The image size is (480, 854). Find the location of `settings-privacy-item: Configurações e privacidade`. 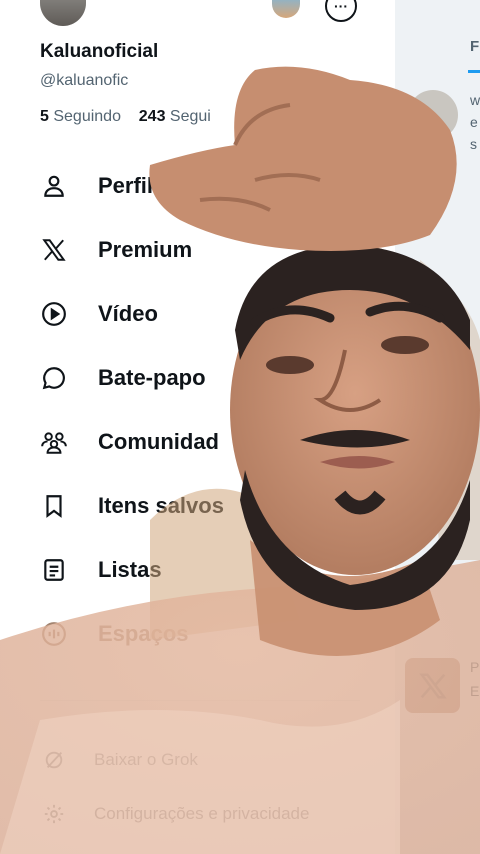

settings-privacy-item: Configurações e privacidade is located at coordinates (205, 814).